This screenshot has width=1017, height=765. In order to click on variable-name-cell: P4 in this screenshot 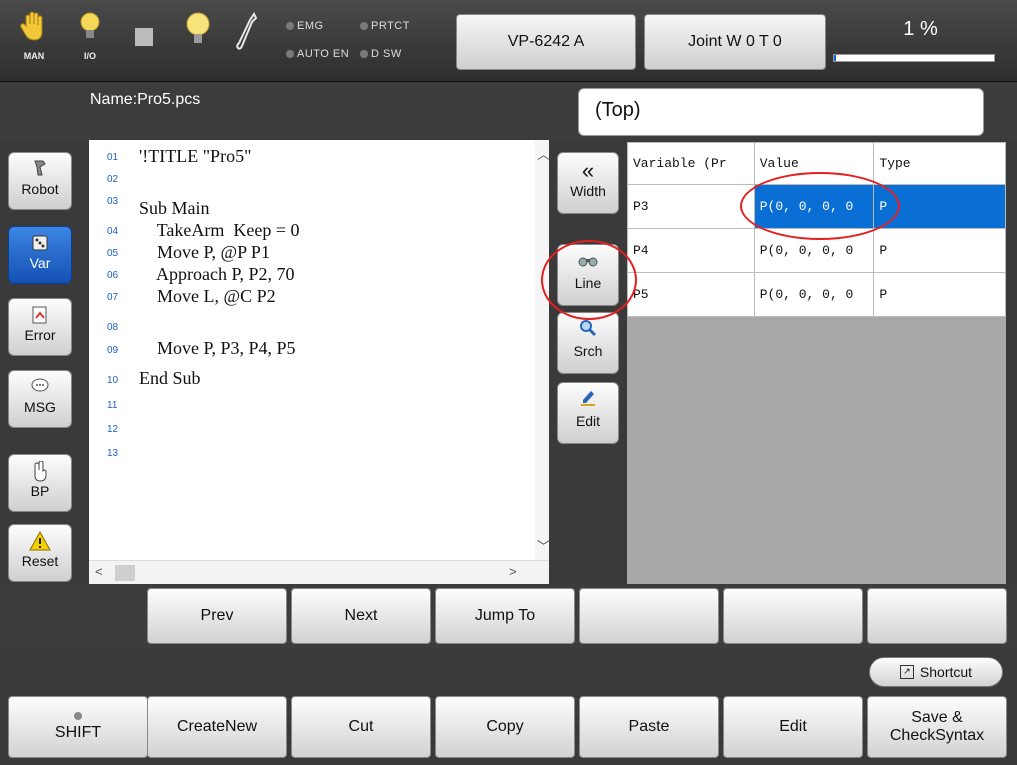, I will do `click(691, 250)`.